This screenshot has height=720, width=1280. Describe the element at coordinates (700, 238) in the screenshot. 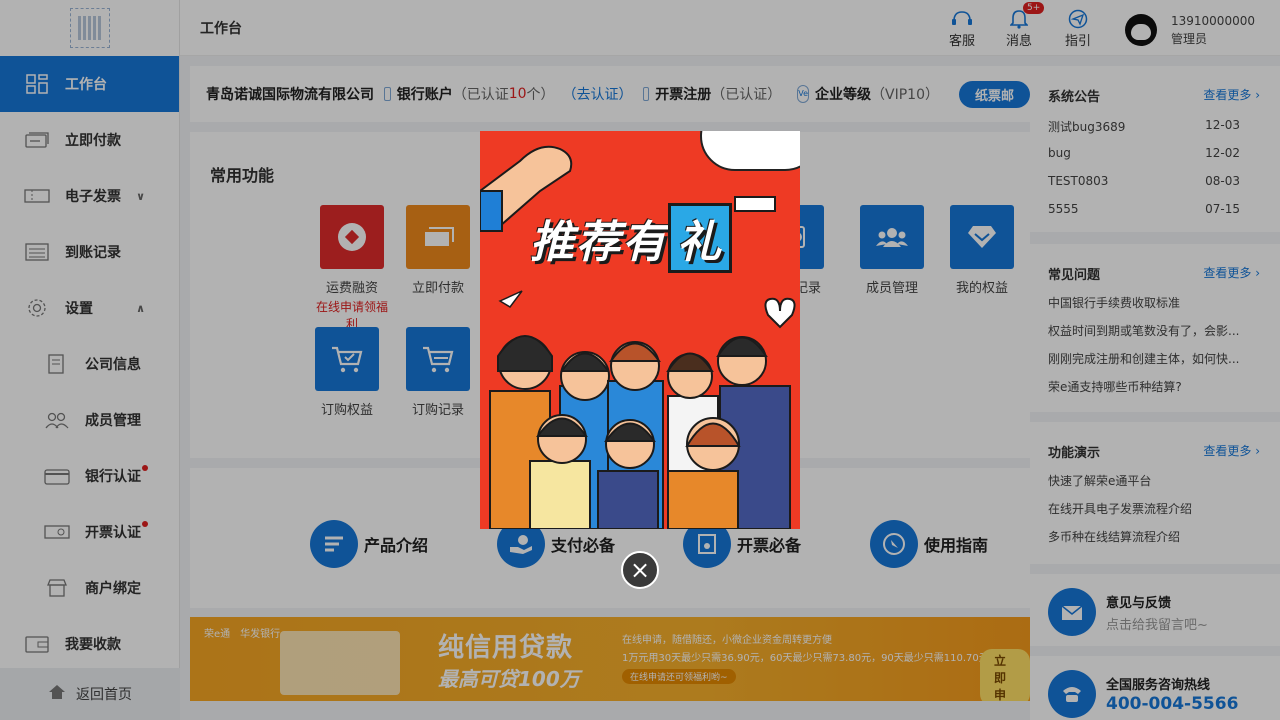

I see `popup-headline-highlight: 礼` at that location.